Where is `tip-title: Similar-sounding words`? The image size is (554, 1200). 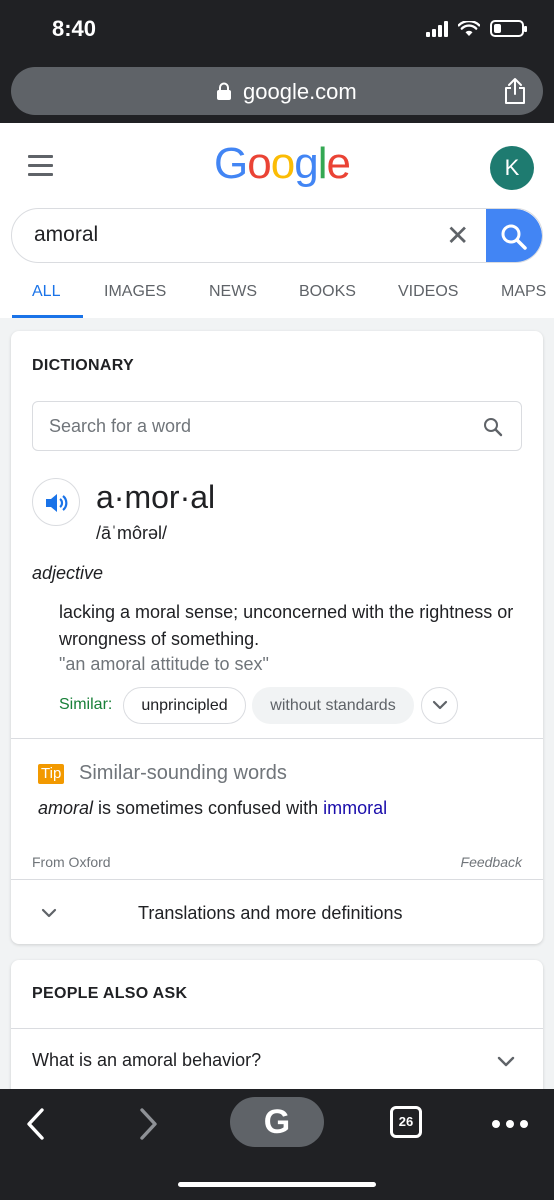 tip-title: Similar-sounding words is located at coordinates (183, 773).